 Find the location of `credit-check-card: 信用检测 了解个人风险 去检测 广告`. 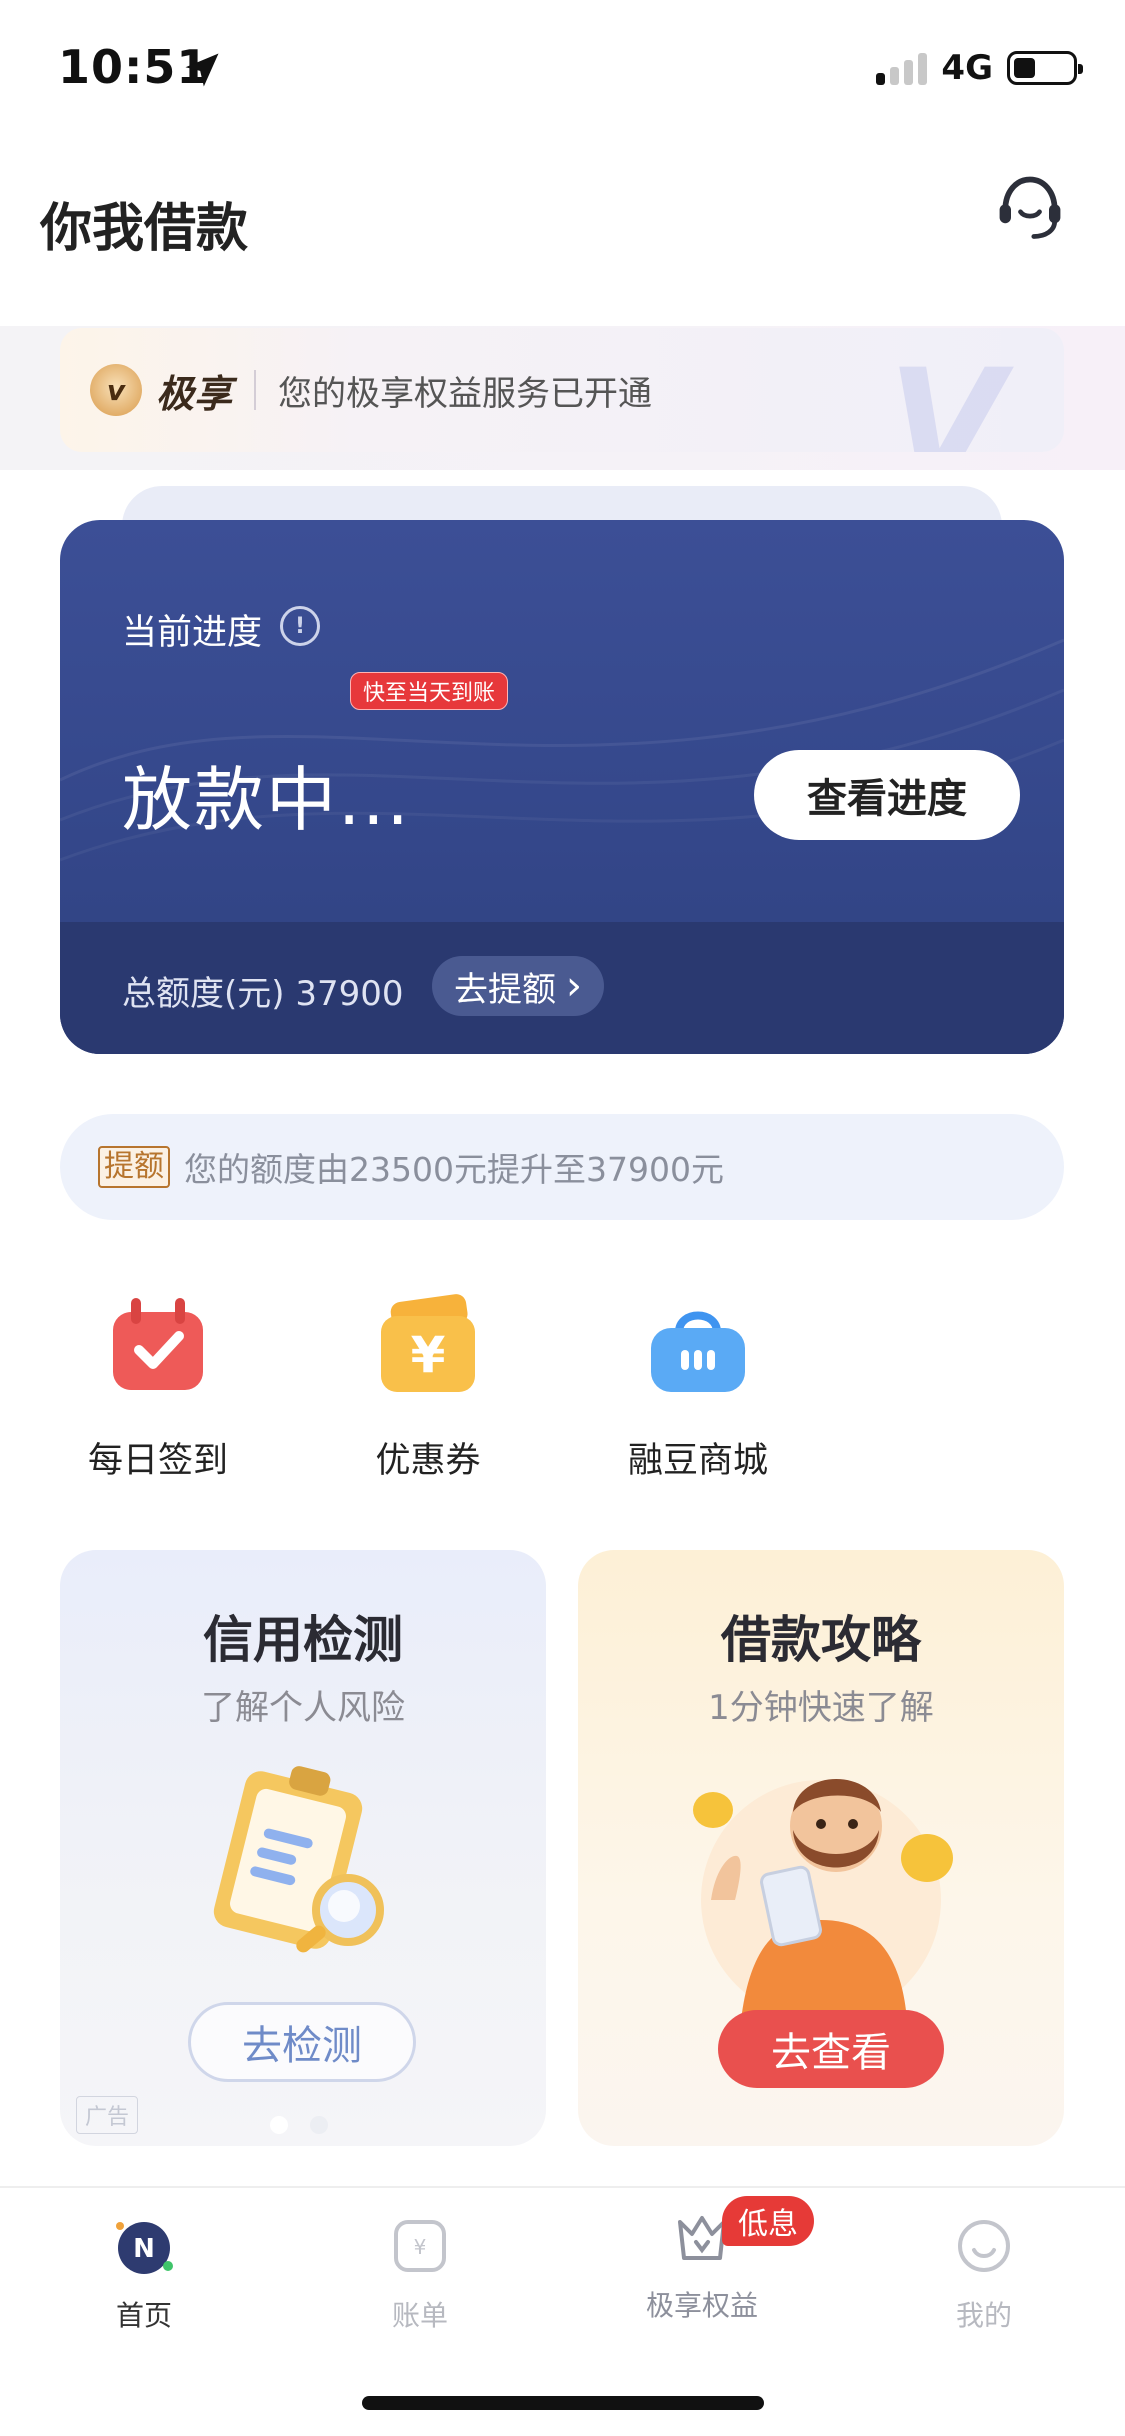

credit-check-card: 信用检测 了解个人风险 去检测 广告 is located at coordinates (303, 1848).